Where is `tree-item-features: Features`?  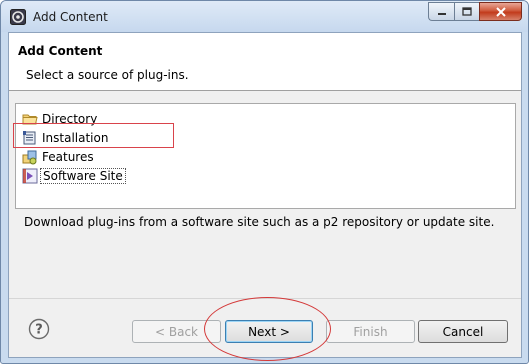 tree-item-features: Features is located at coordinates (59, 157).